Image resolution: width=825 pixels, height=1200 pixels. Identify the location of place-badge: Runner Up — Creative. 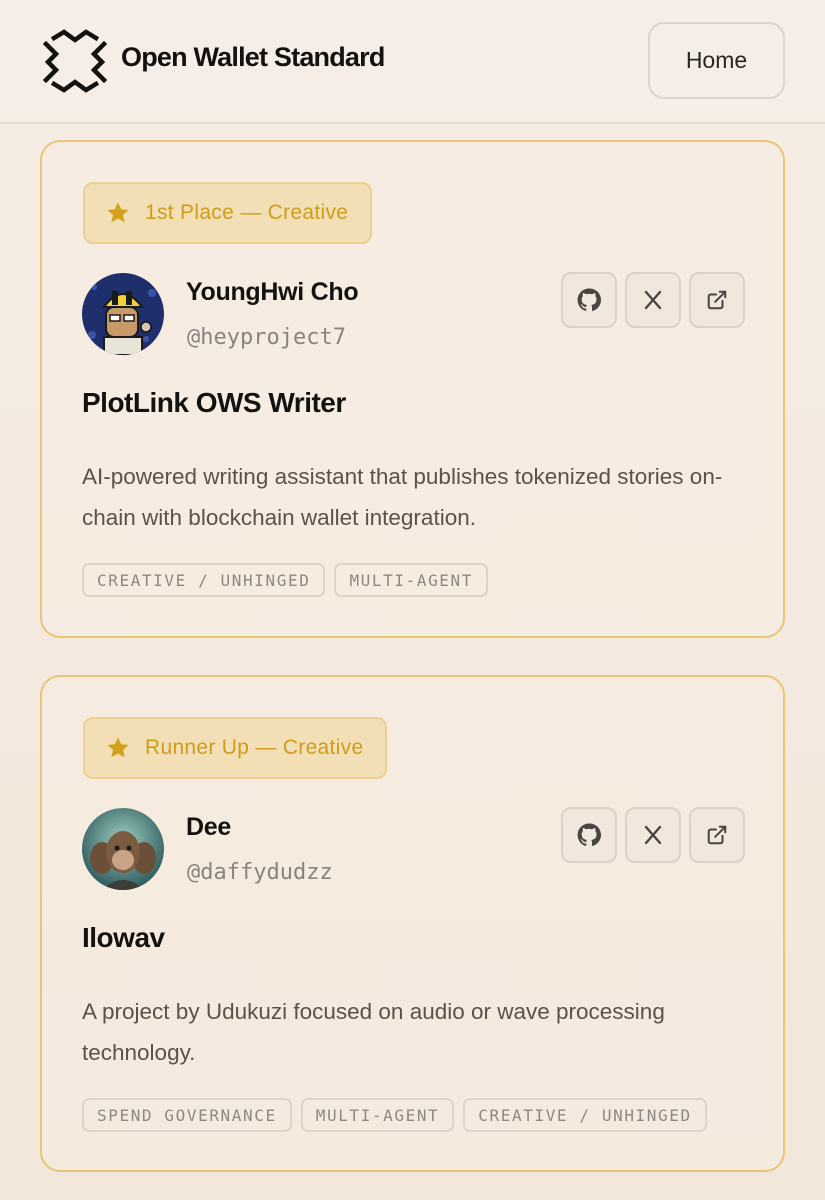
(235, 748).